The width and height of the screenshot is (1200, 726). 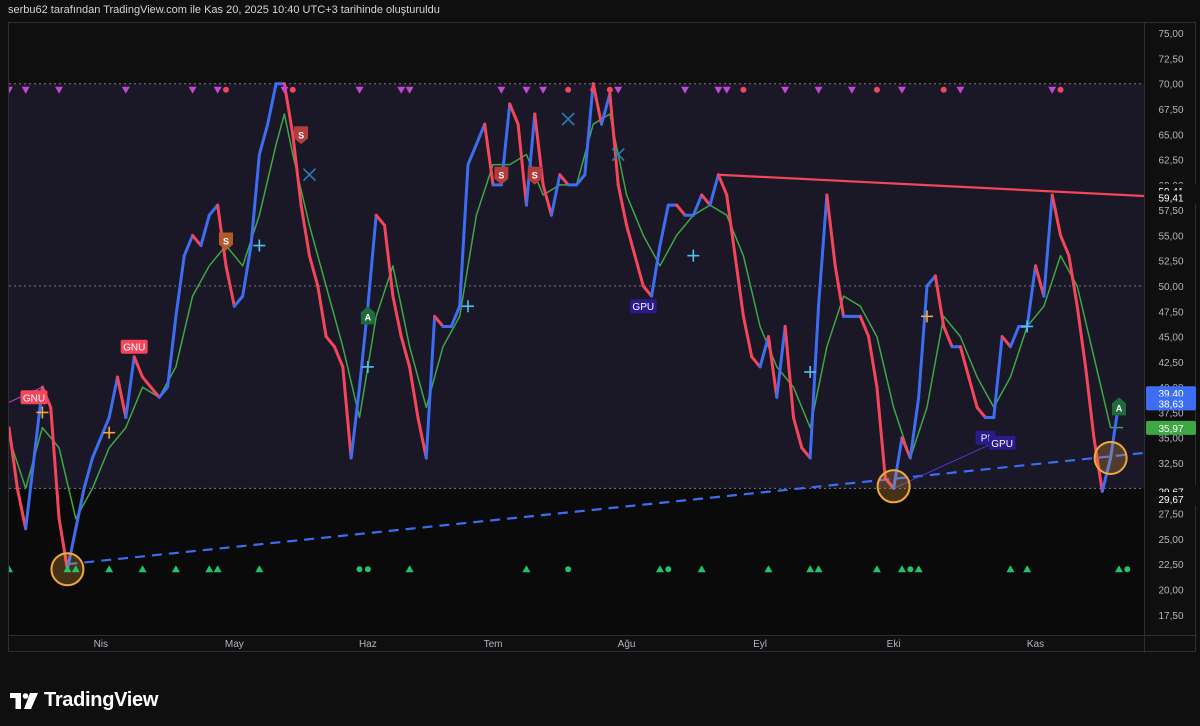 What do you see at coordinates (101, 644) in the screenshot?
I see `x-month-label: Nis` at bounding box center [101, 644].